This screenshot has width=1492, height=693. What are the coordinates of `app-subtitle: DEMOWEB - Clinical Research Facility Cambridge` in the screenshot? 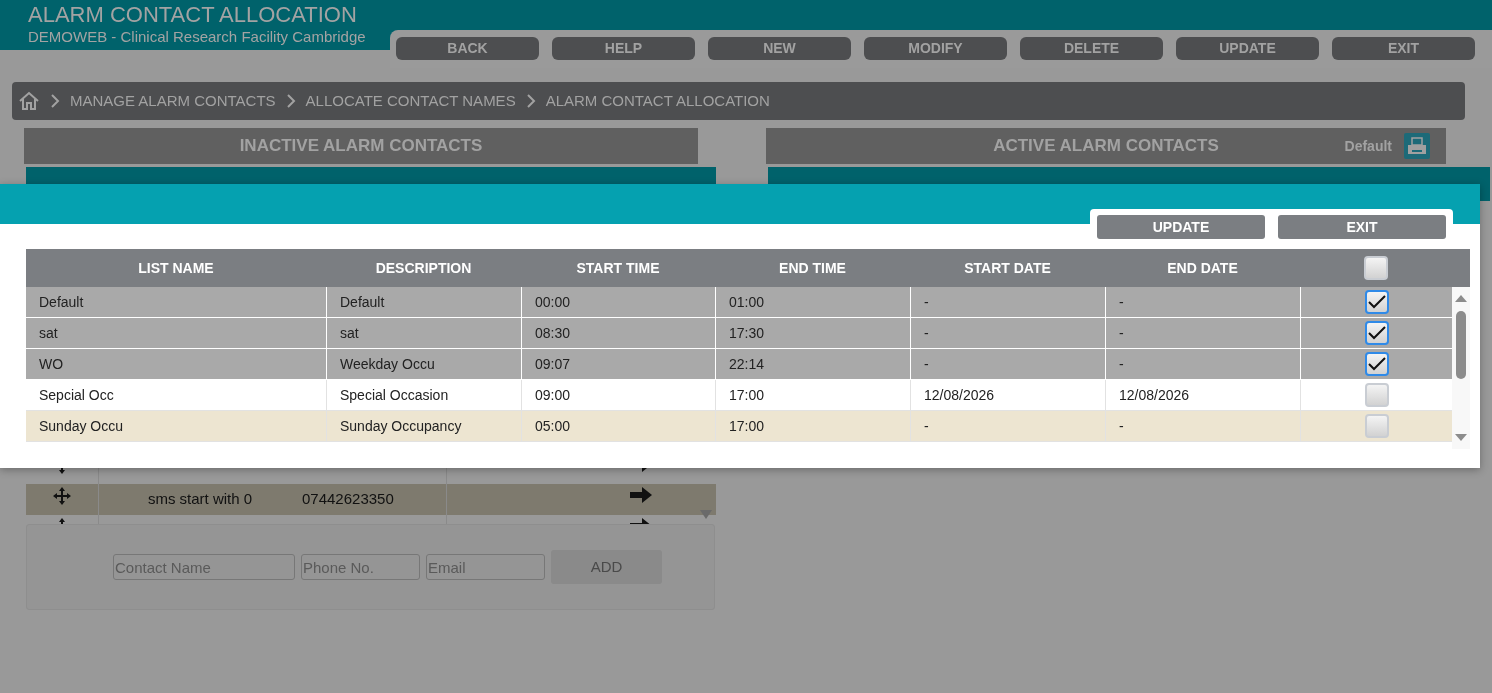 It's located at (197, 37).